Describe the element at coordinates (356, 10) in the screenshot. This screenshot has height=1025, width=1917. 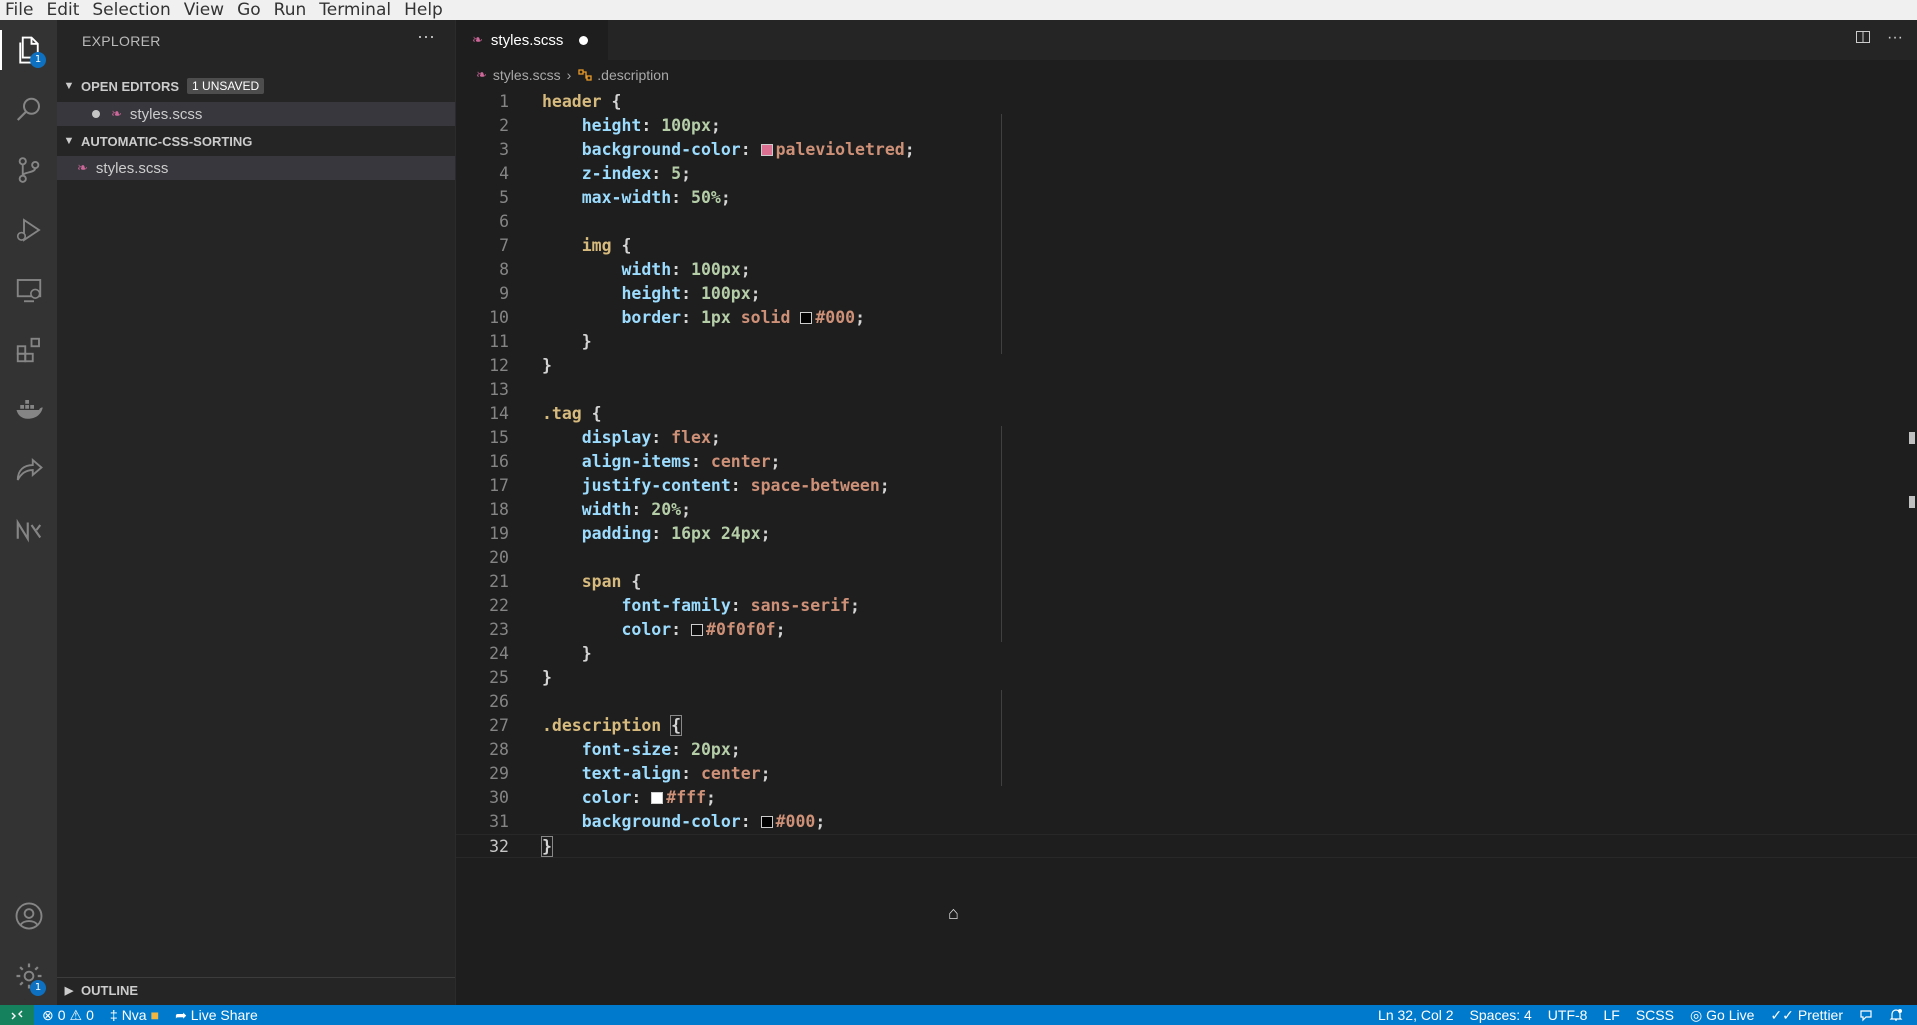
I see `menu-terminal: Terminal` at that location.